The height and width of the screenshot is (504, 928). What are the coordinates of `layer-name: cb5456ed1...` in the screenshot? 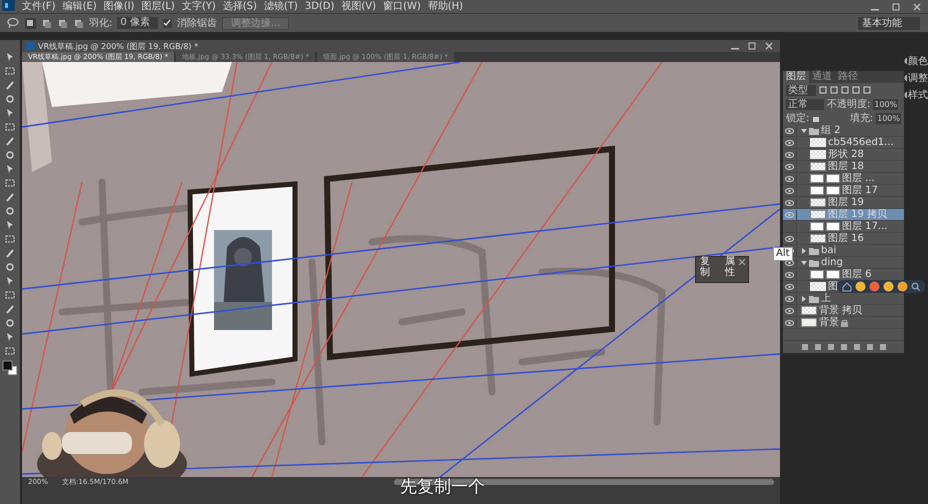 It's located at (861, 143).